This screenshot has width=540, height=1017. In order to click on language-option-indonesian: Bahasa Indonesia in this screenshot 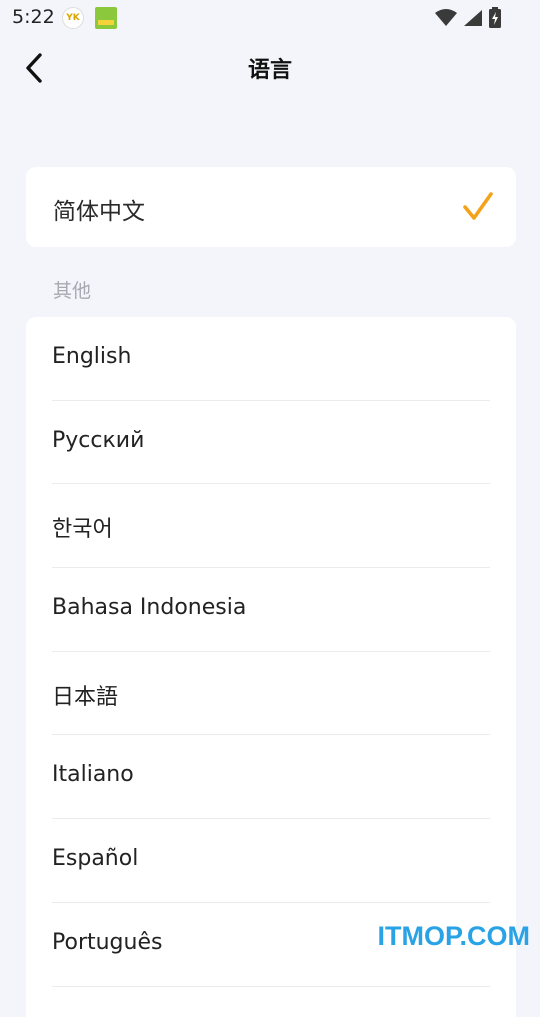, I will do `click(271, 610)`.